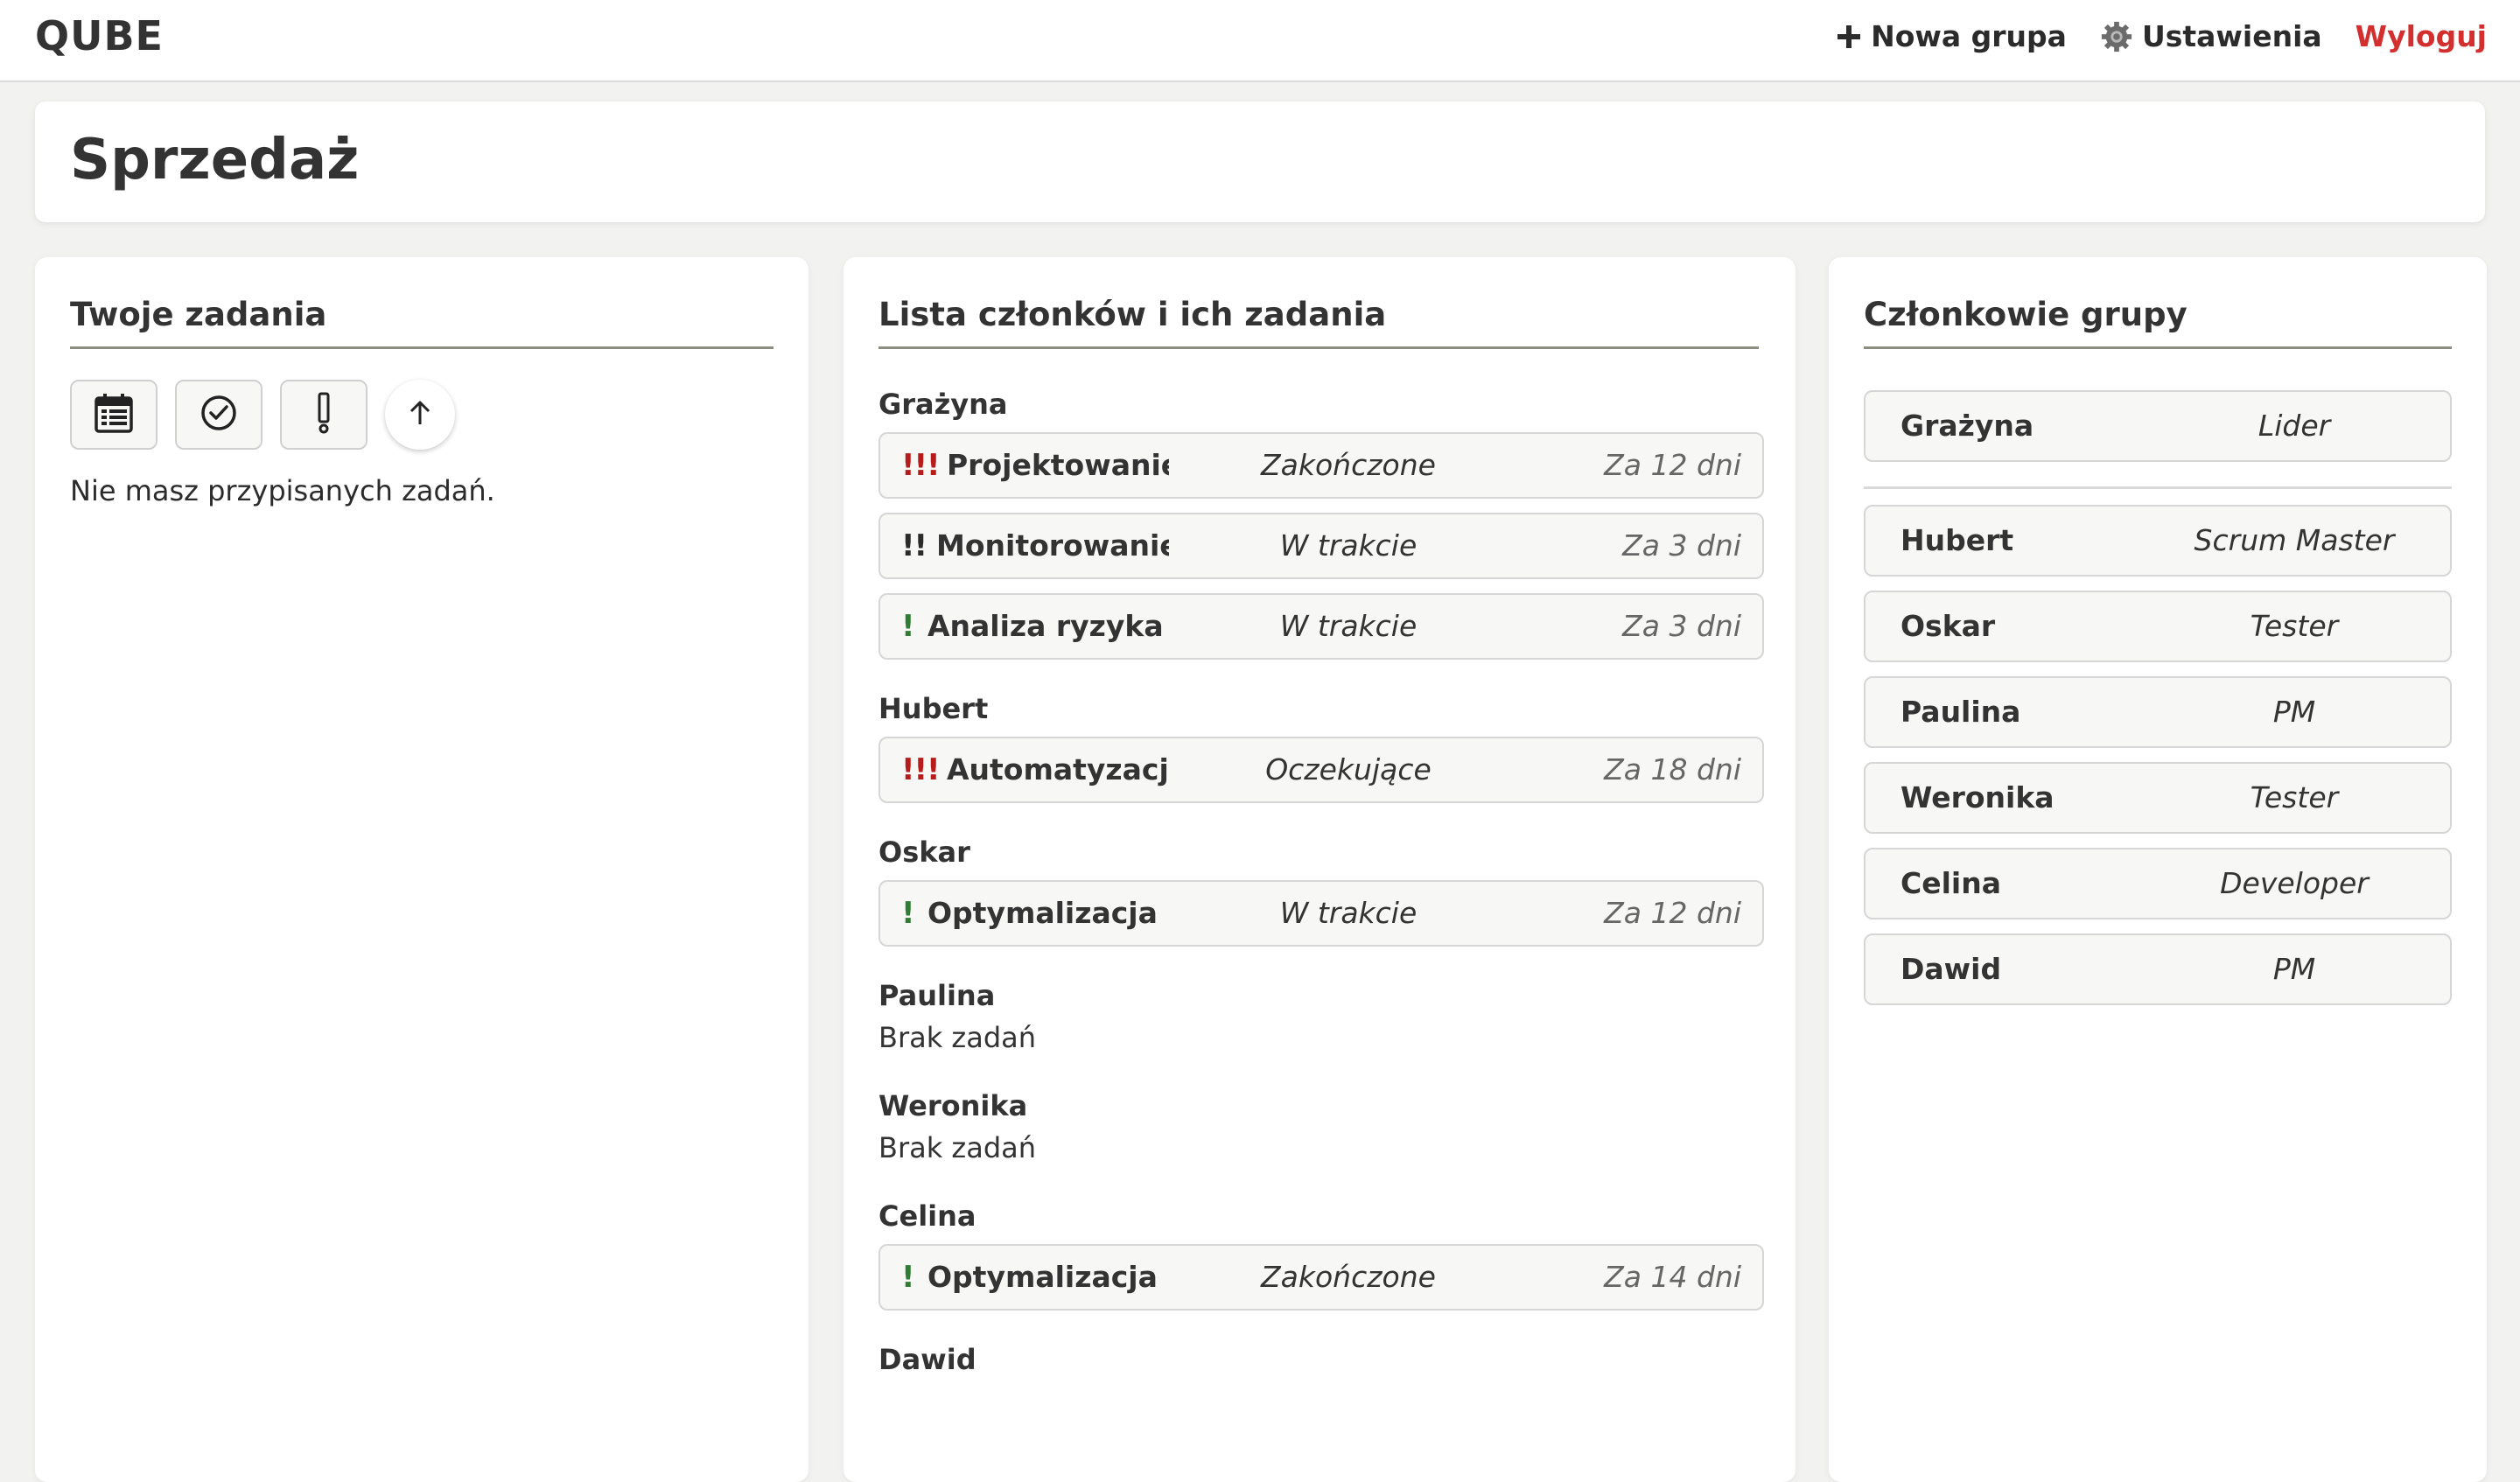 The image size is (2520, 1482). I want to click on sort-direction-button, so click(420, 415).